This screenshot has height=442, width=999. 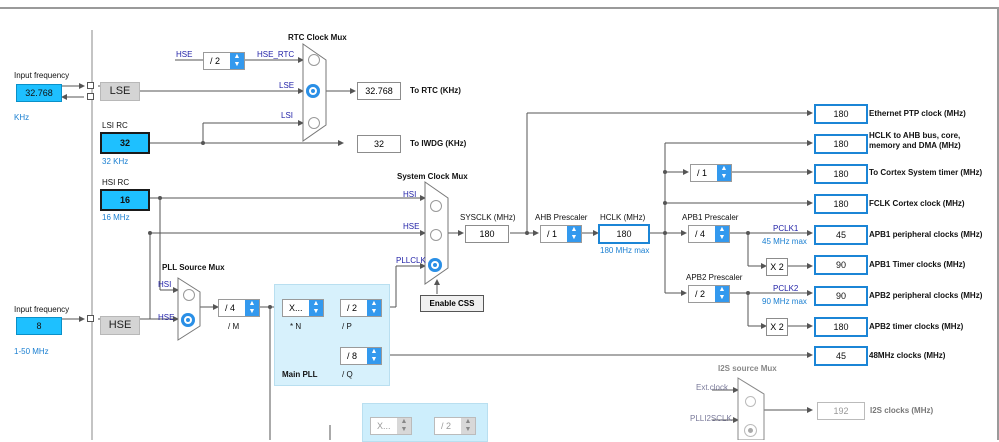 I want to click on hse-pin-checkbox, so click(x=90, y=318).